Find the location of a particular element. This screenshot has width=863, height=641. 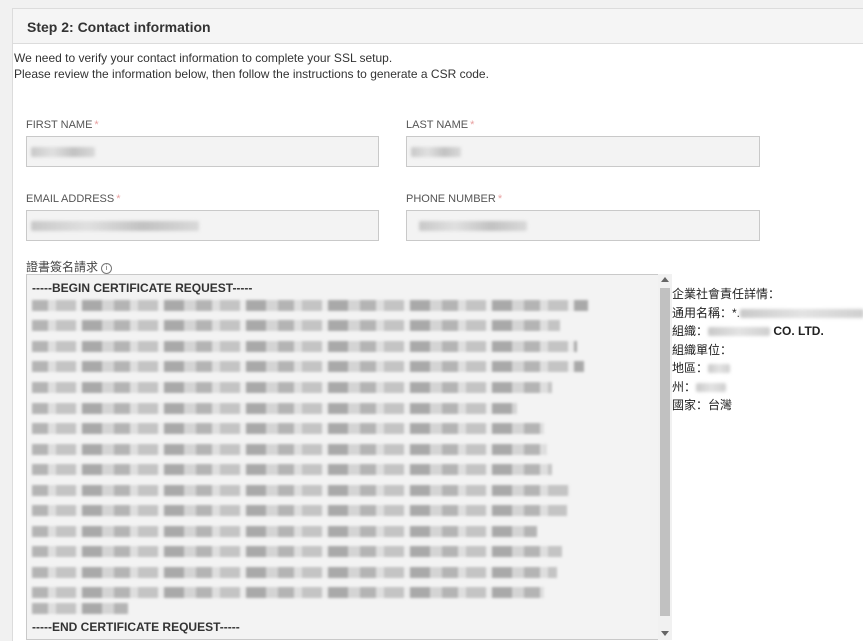

info-icon: i is located at coordinates (107, 268).